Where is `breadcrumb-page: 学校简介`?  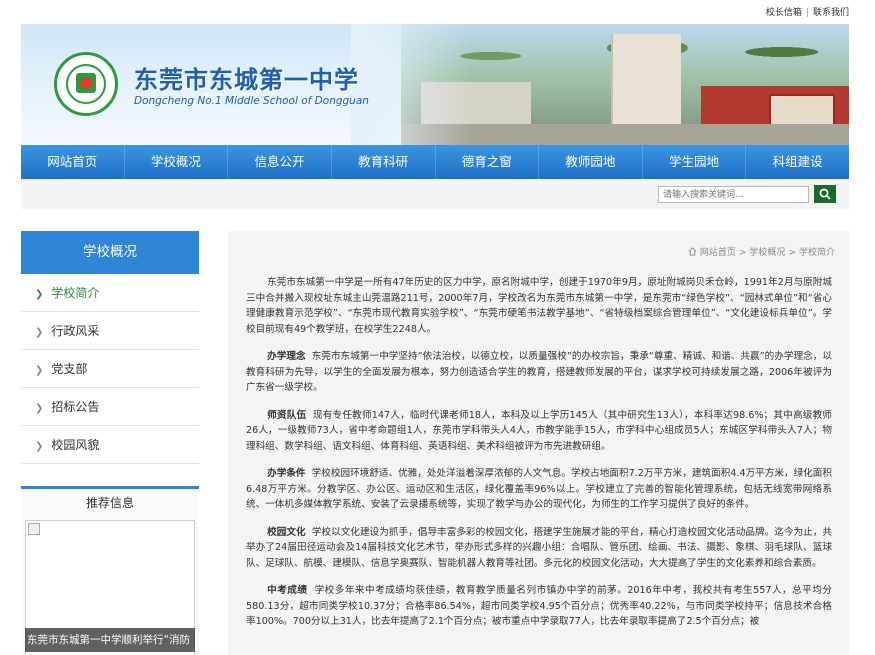
breadcrumb-page: 学校简介 is located at coordinates (816, 253).